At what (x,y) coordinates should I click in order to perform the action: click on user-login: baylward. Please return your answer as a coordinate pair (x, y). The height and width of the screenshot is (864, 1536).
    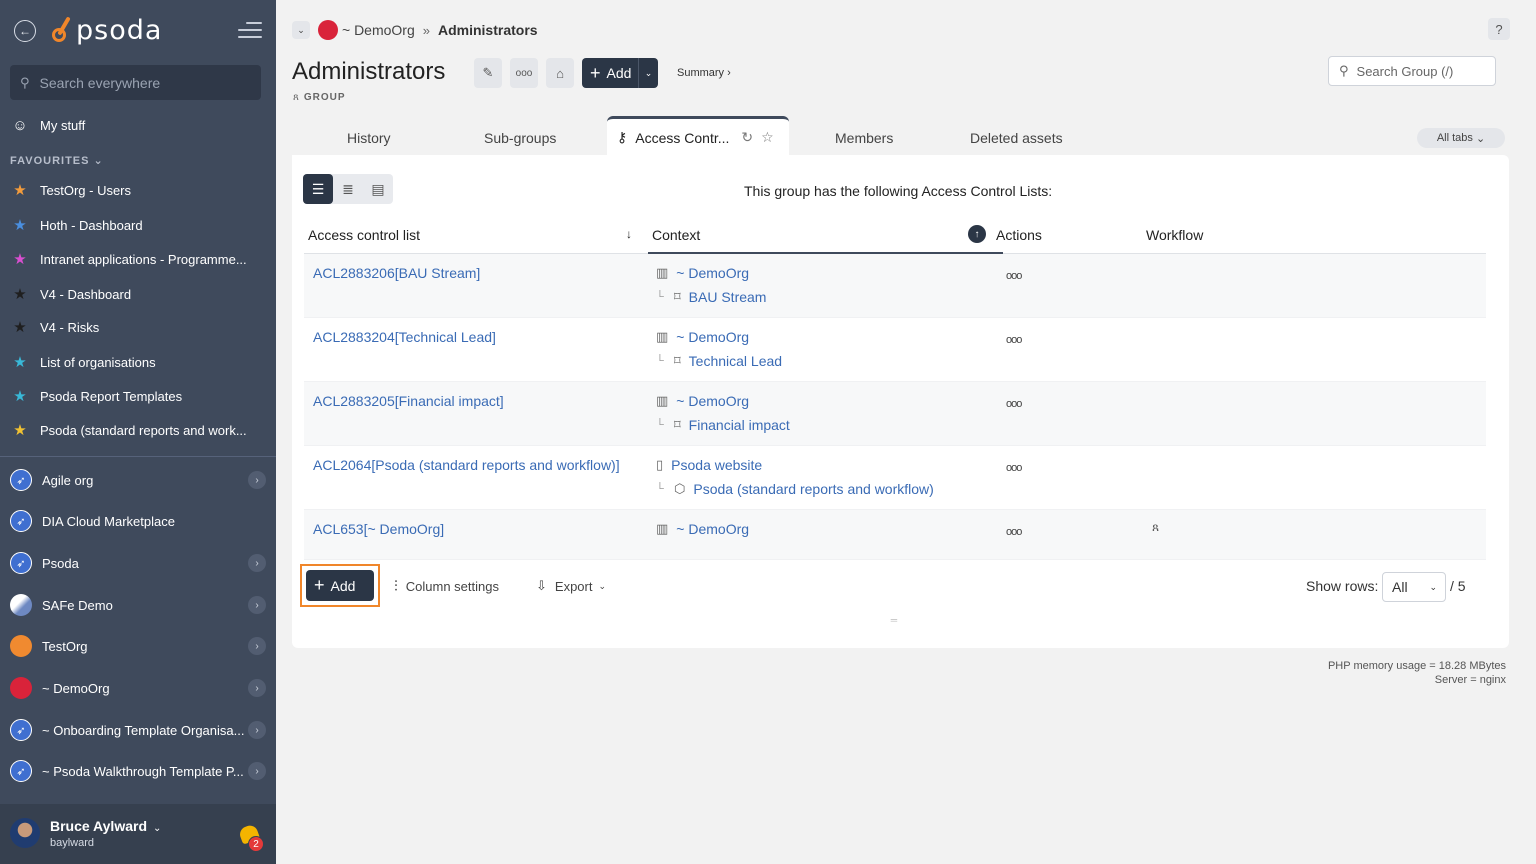
    Looking at the image, I should click on (72, 843).